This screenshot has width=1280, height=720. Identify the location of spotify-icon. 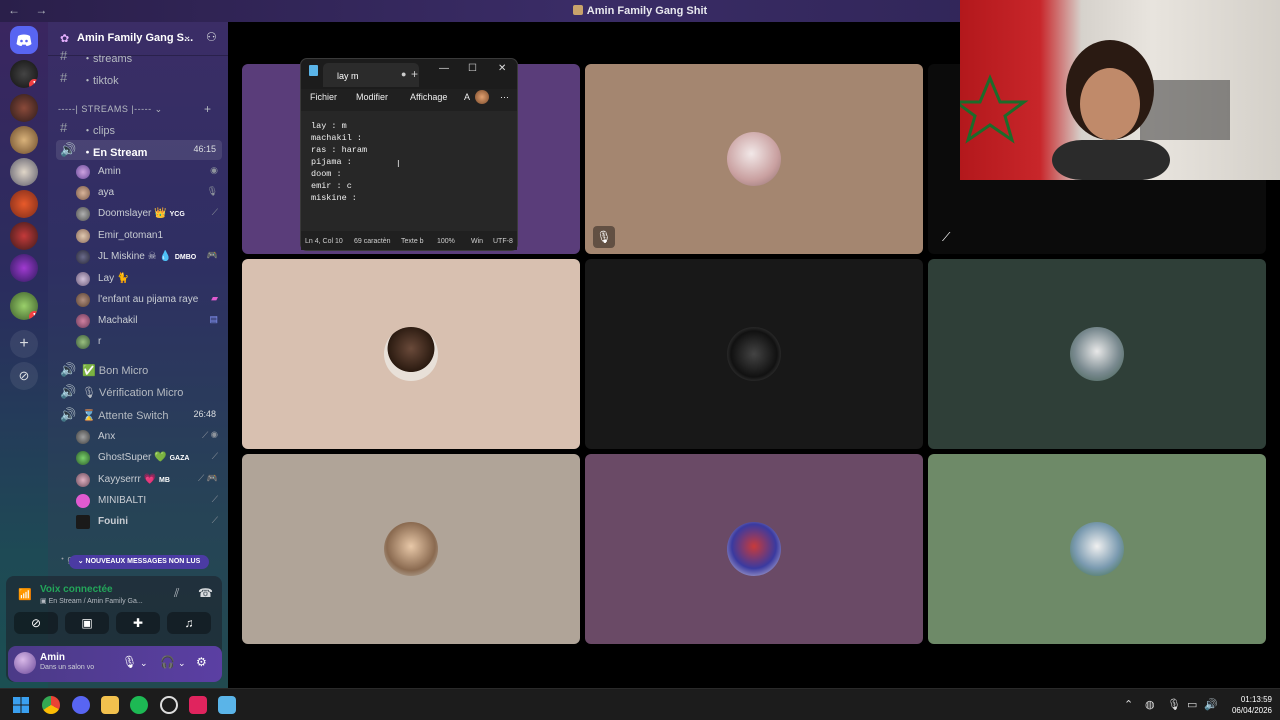
(139, 705).